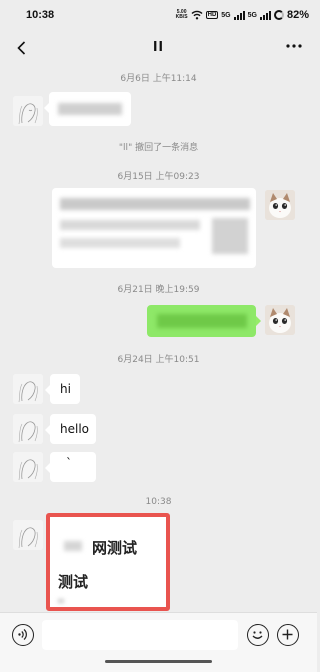 The height and width of the screenshot is (672, 320). What do you see at coordinates (73, 582) in the screenshot?
I see `message-text-line-2: 测试` at bounding box center [73, 582].